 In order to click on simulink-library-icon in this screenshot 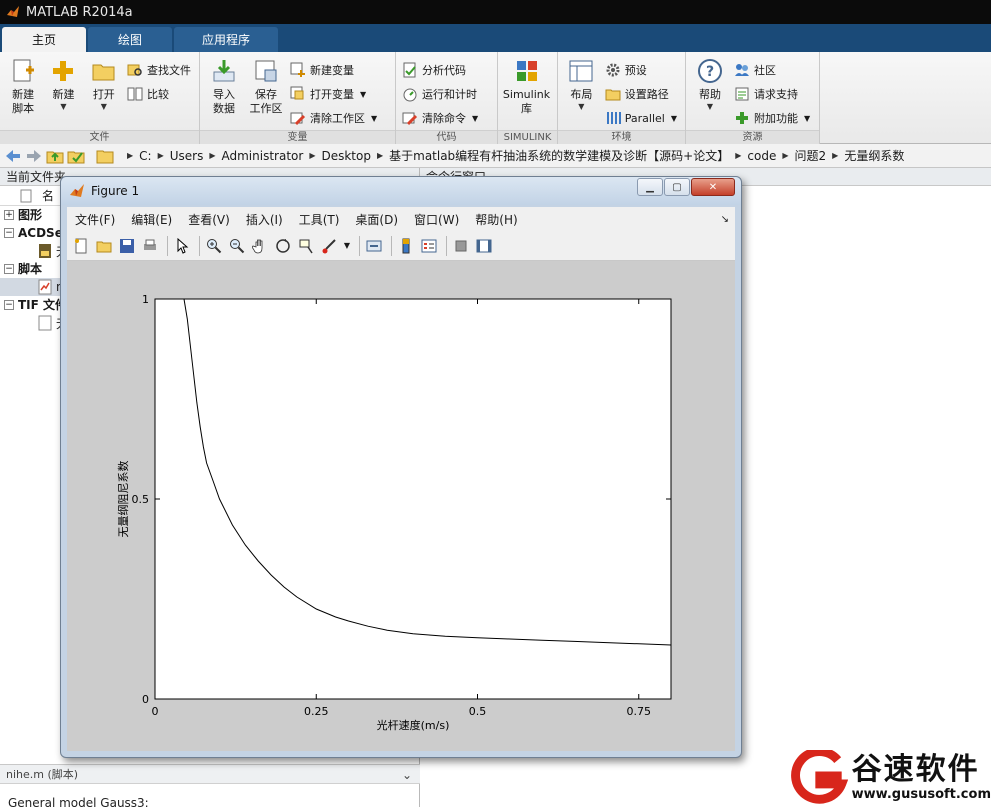, I will do `click(526, 71)`.